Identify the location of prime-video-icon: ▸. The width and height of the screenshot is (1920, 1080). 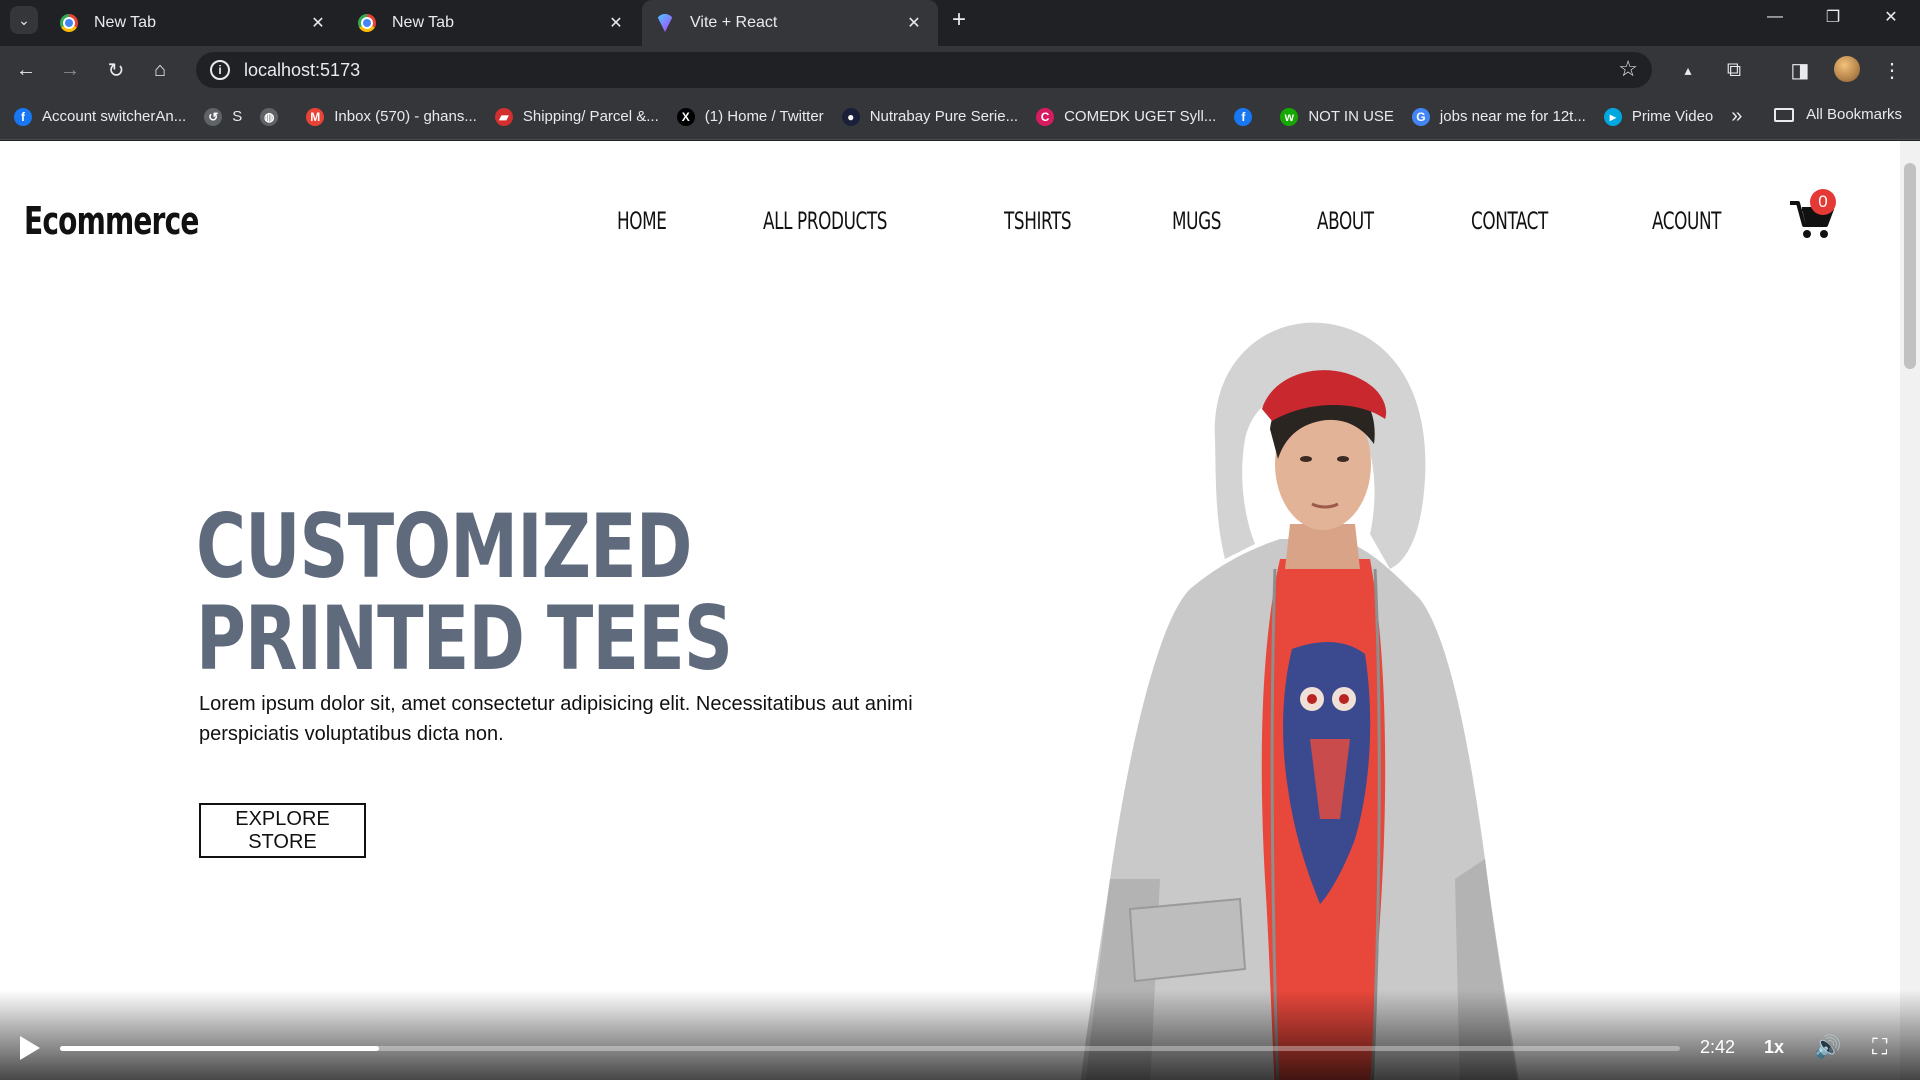
(1612, 116).